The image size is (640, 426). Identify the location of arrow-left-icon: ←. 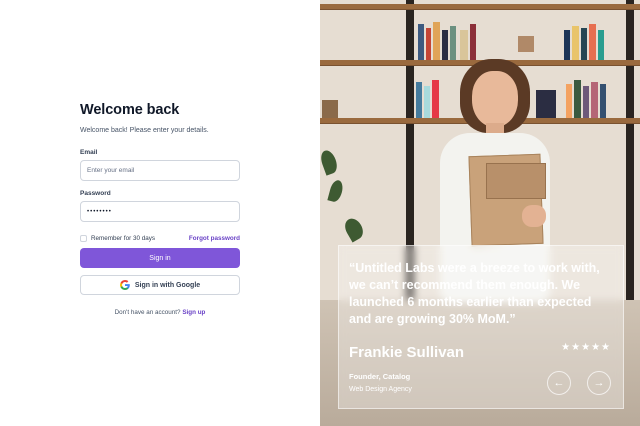
(559, 383).